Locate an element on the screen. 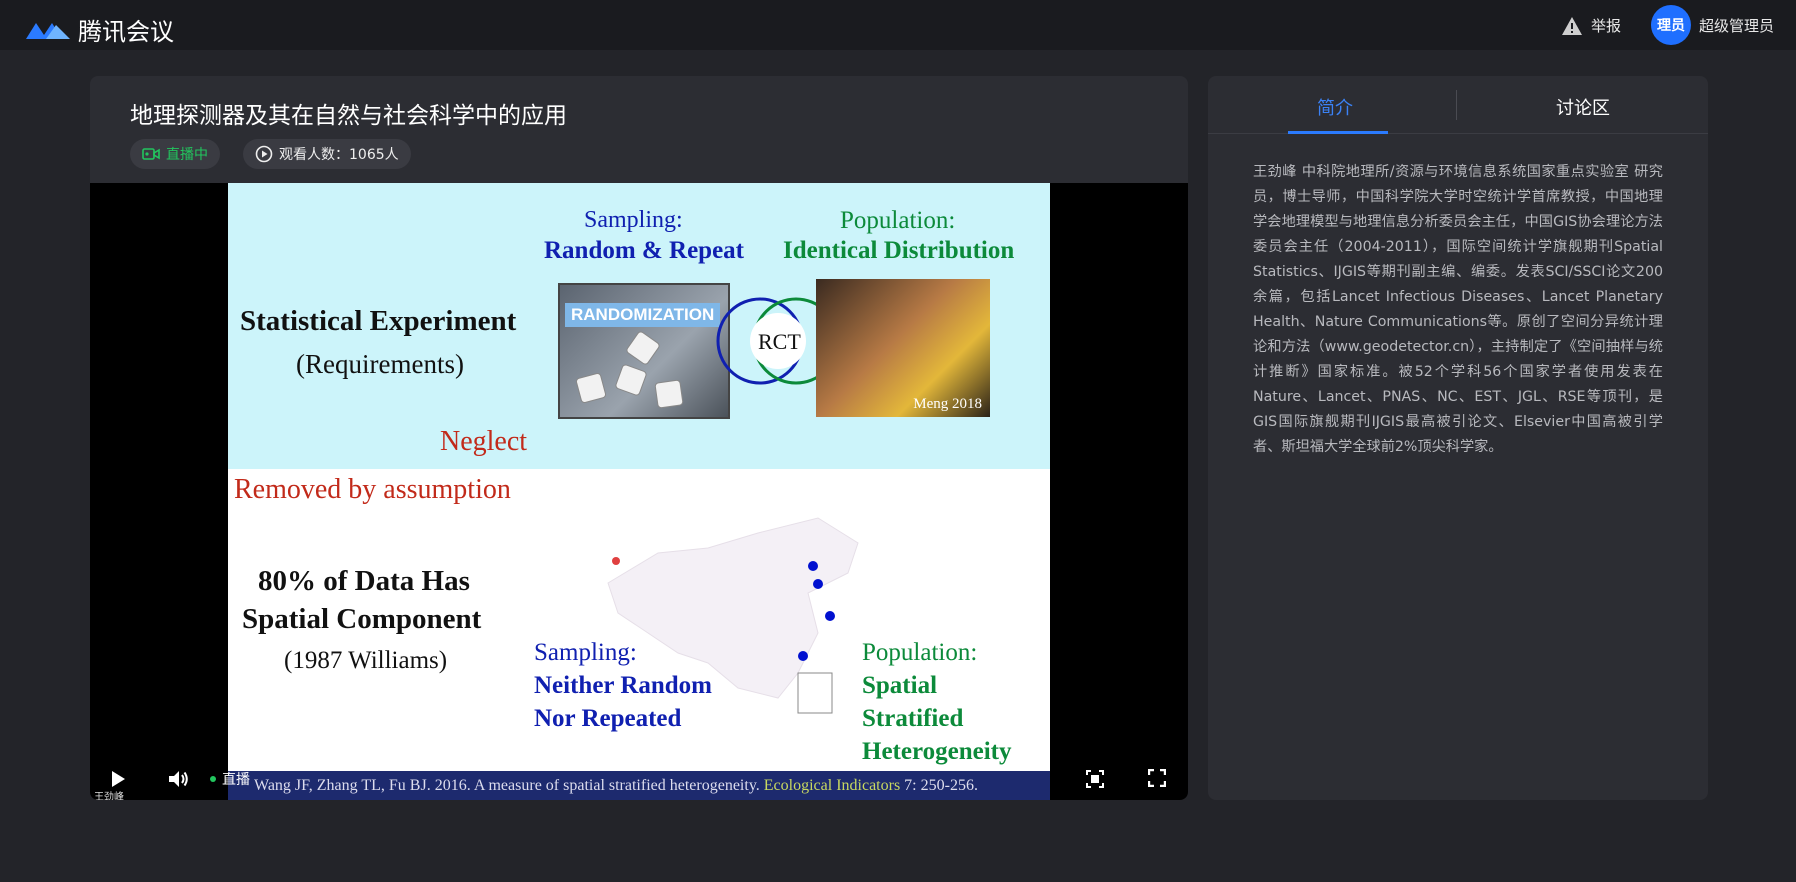  live-dot-icon is located at coordinates (213, 779).